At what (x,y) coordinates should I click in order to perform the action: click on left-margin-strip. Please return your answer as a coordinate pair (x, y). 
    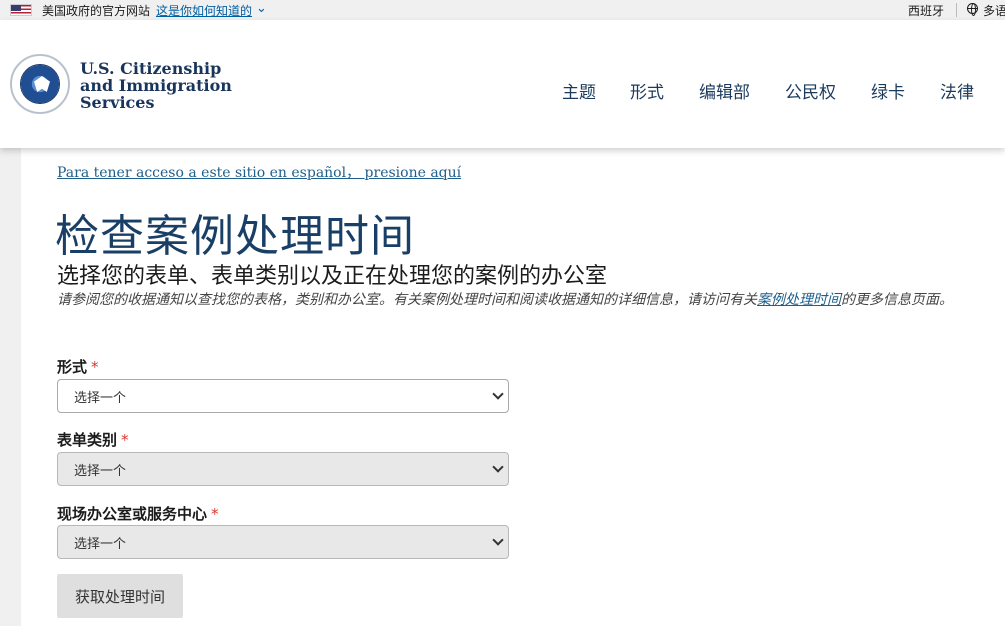
    Looking at the image, I should click on (10, 387).